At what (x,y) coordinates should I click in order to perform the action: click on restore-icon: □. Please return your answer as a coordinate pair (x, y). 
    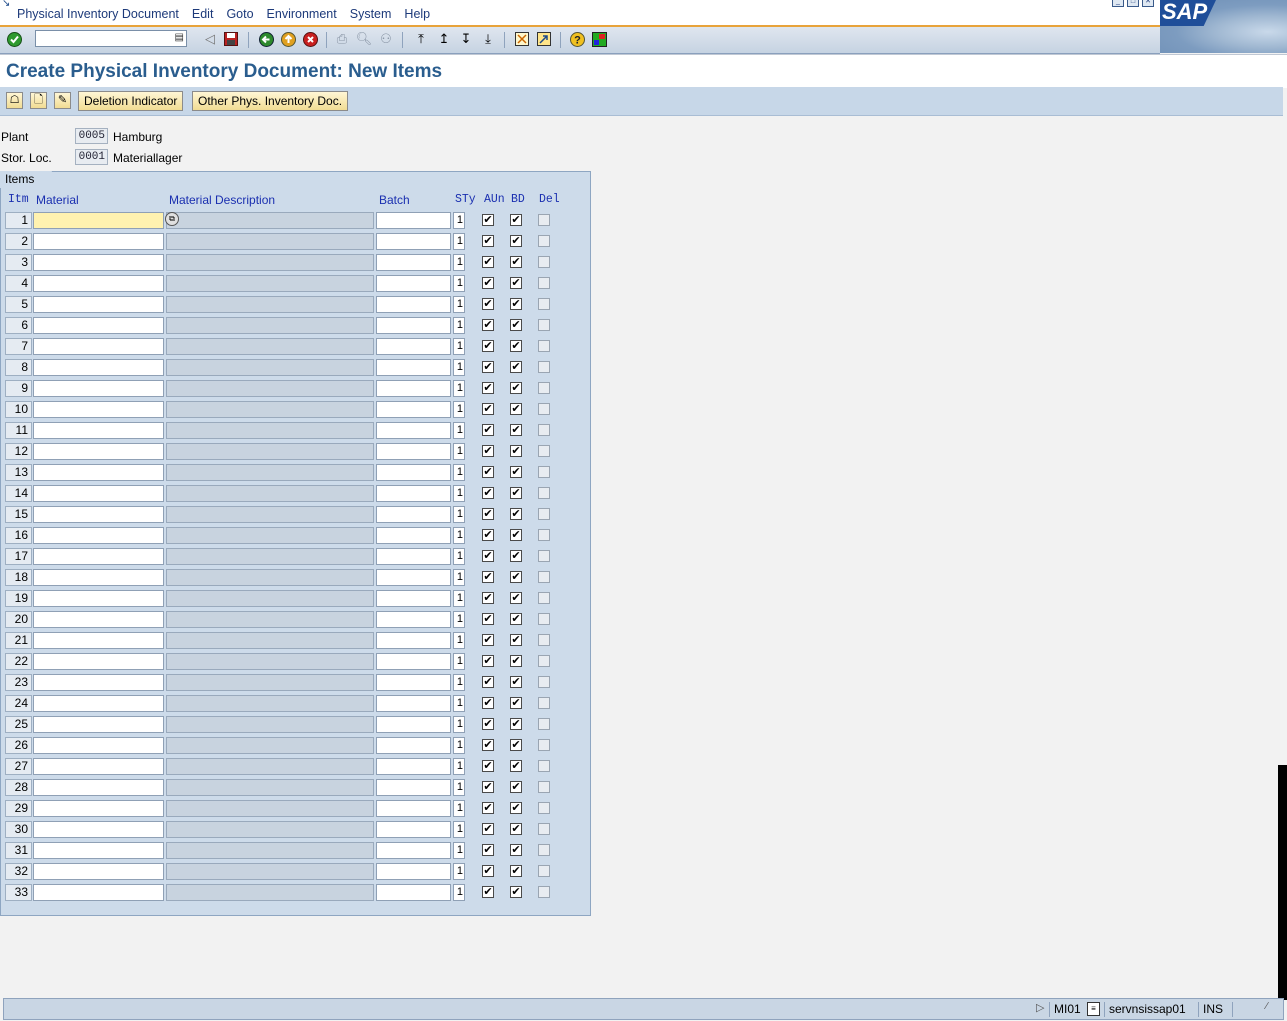
    Looking at the image, I should click on (1133, 3).